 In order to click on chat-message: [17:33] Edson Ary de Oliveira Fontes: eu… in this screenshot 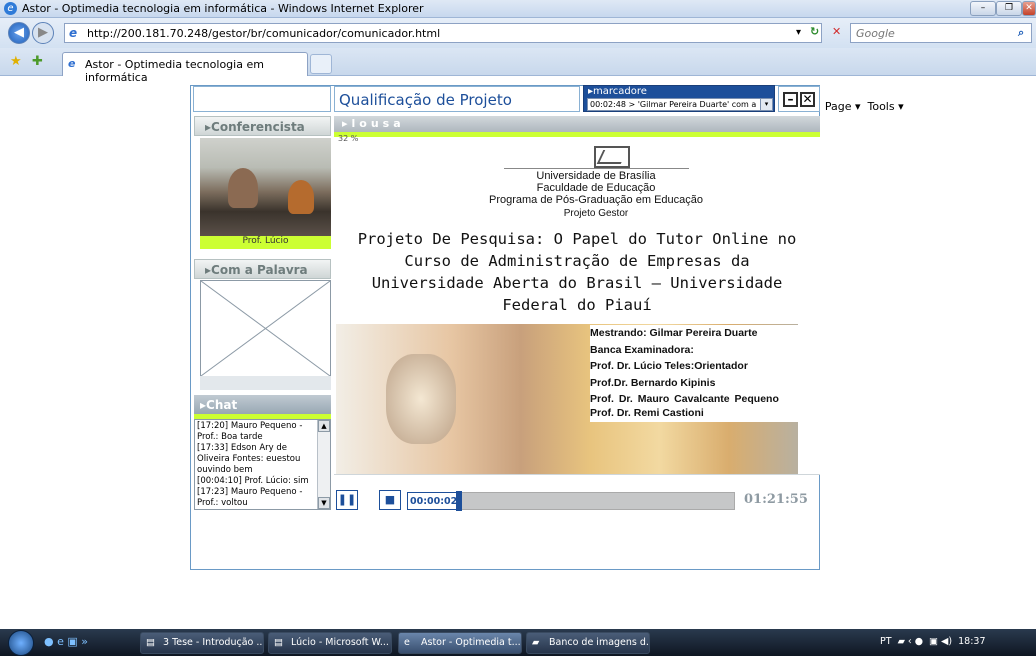, I will do `click(249, 459)`.